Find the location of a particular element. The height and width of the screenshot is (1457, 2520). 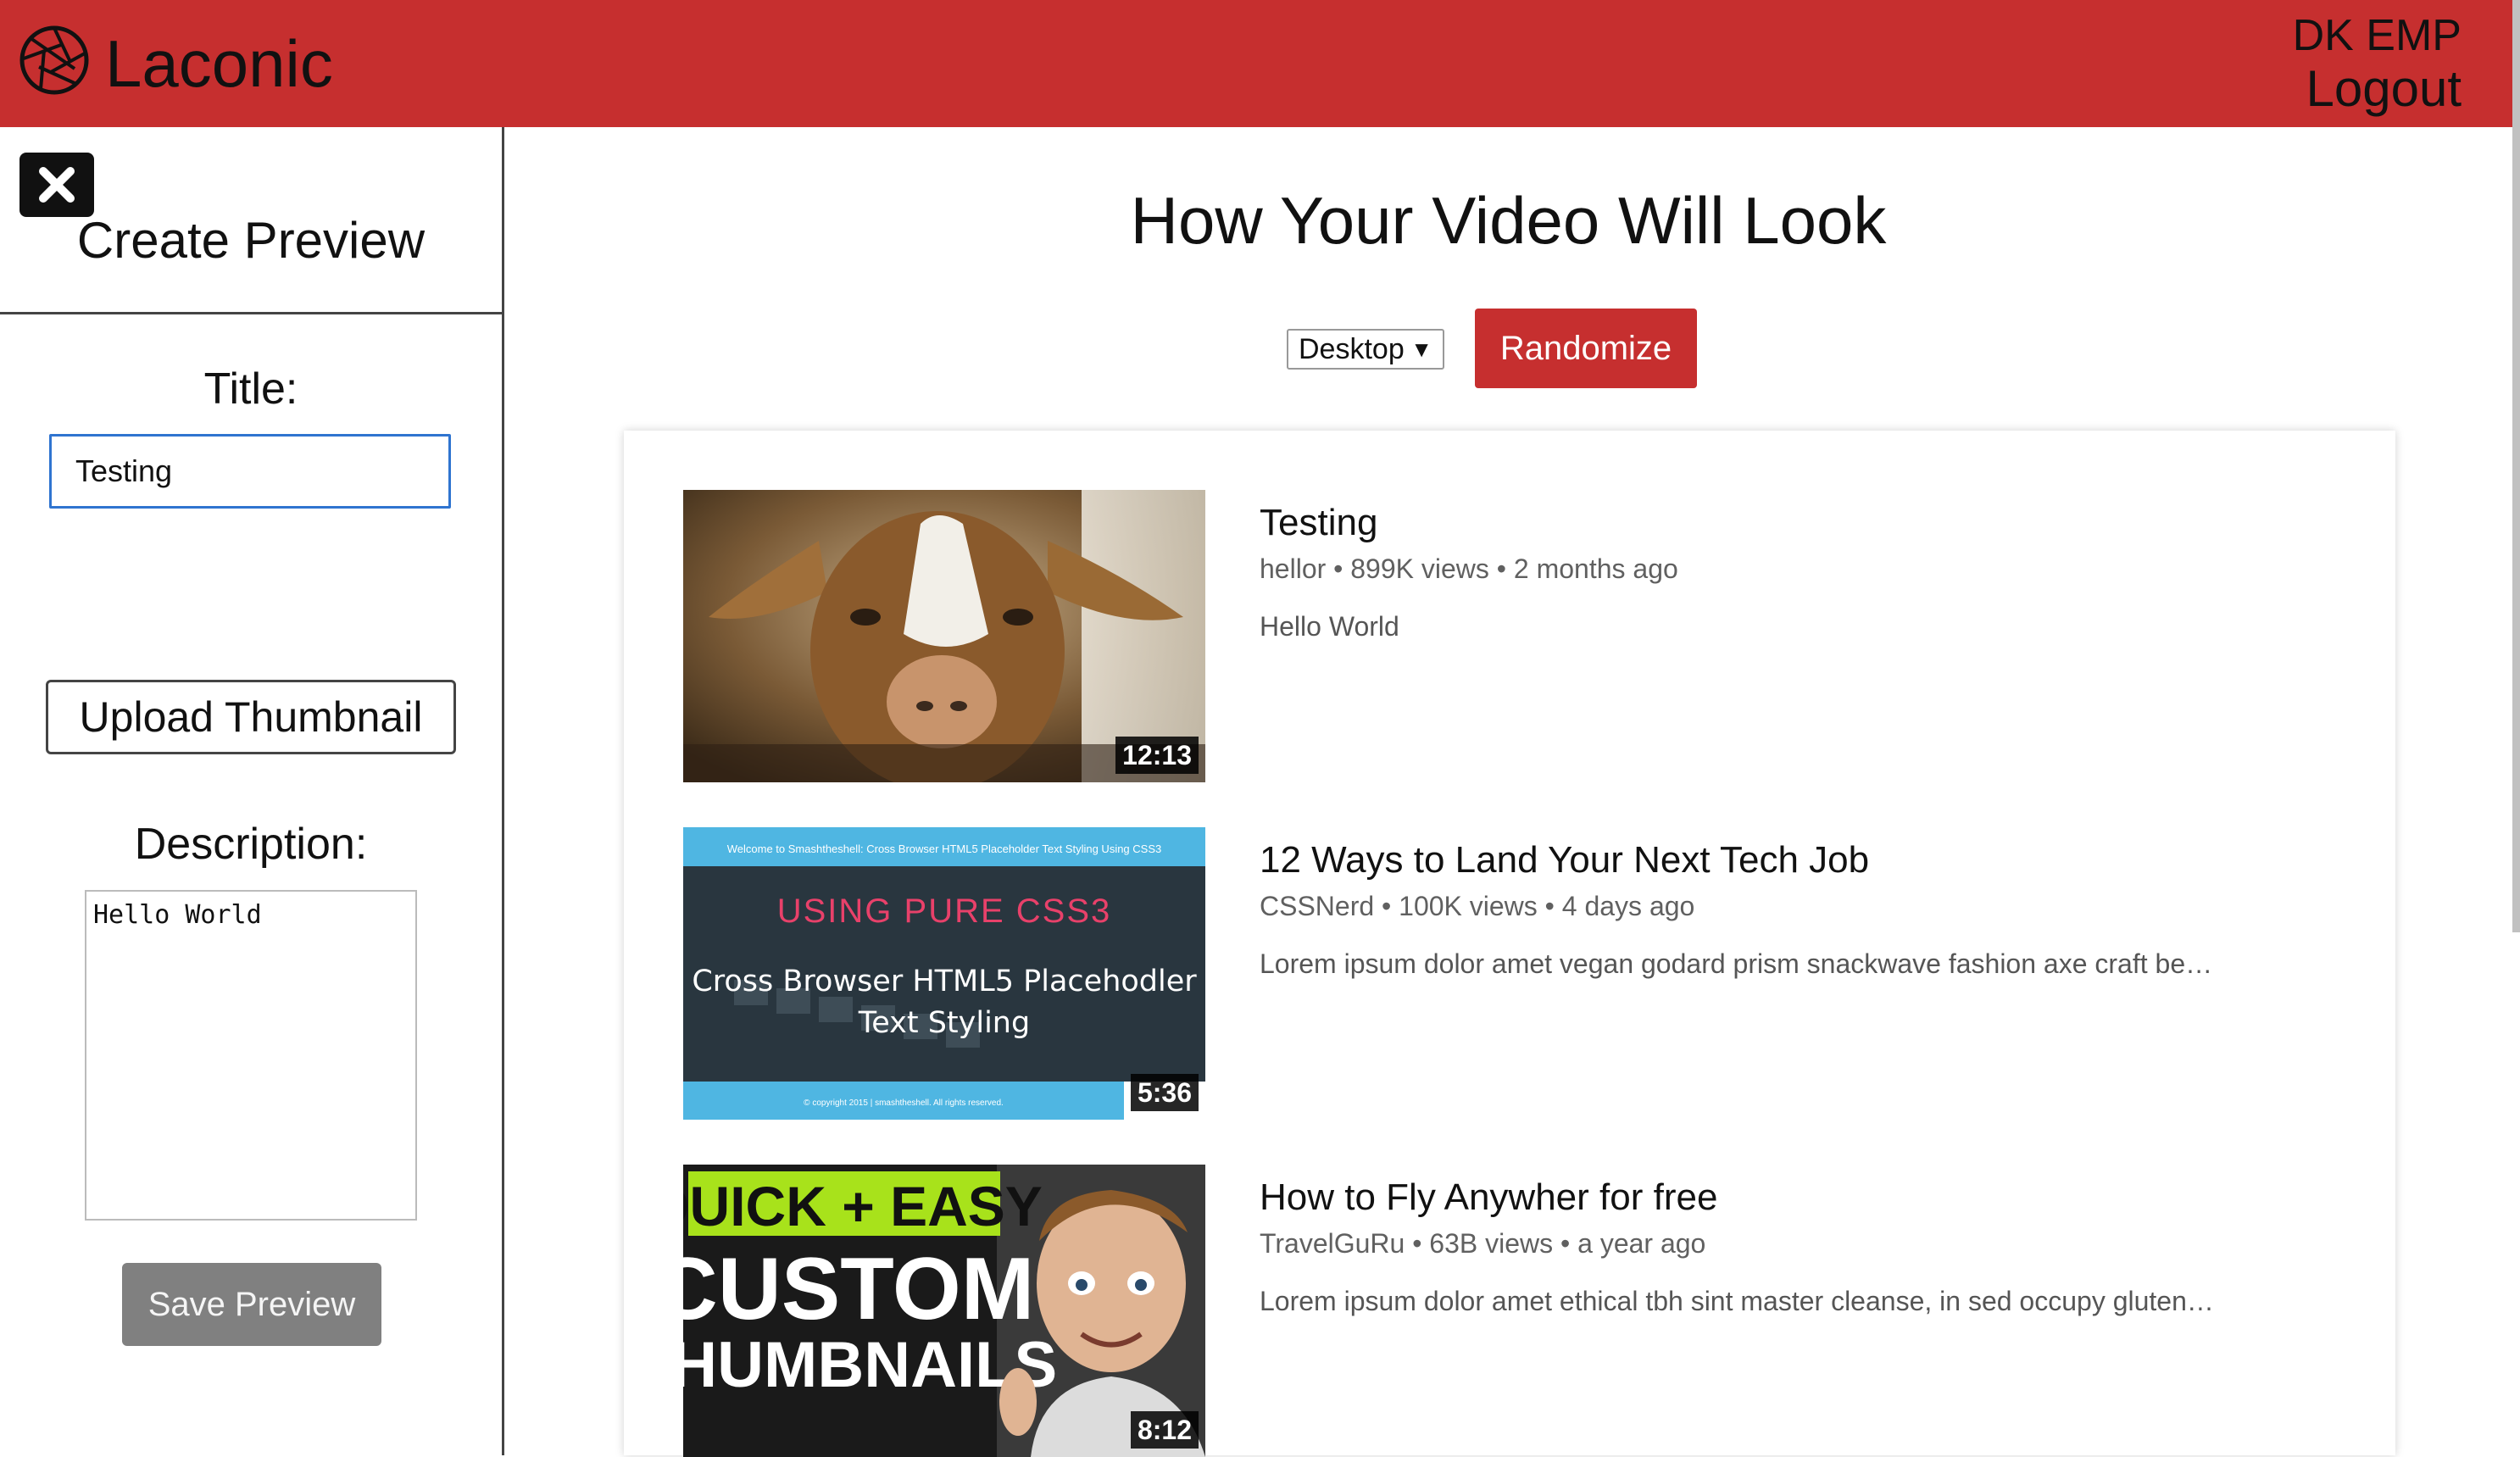

randomize-button: Randomize is located at coordinates (1586, 348).